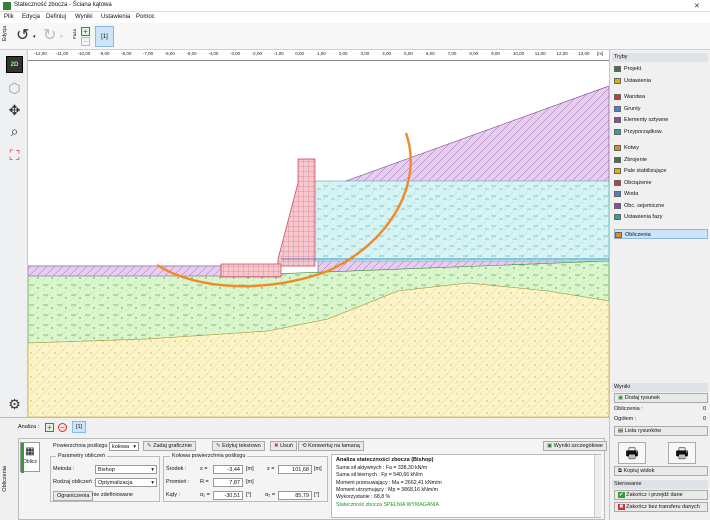 The image size is (710, 520). I want to click on mode-item-obliczenia: Obliczenia, so click(661, 233).